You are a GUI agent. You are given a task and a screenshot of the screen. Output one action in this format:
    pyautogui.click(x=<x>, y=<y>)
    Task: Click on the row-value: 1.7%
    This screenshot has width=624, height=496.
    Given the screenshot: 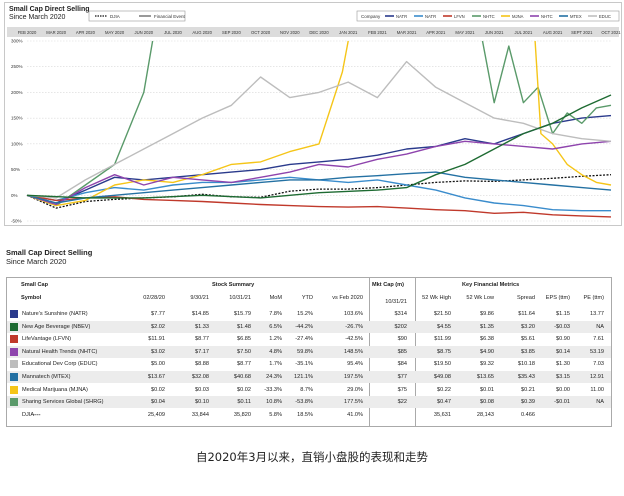 What is the action you would take?
    pyautogui.click(x=275, y=364)
    